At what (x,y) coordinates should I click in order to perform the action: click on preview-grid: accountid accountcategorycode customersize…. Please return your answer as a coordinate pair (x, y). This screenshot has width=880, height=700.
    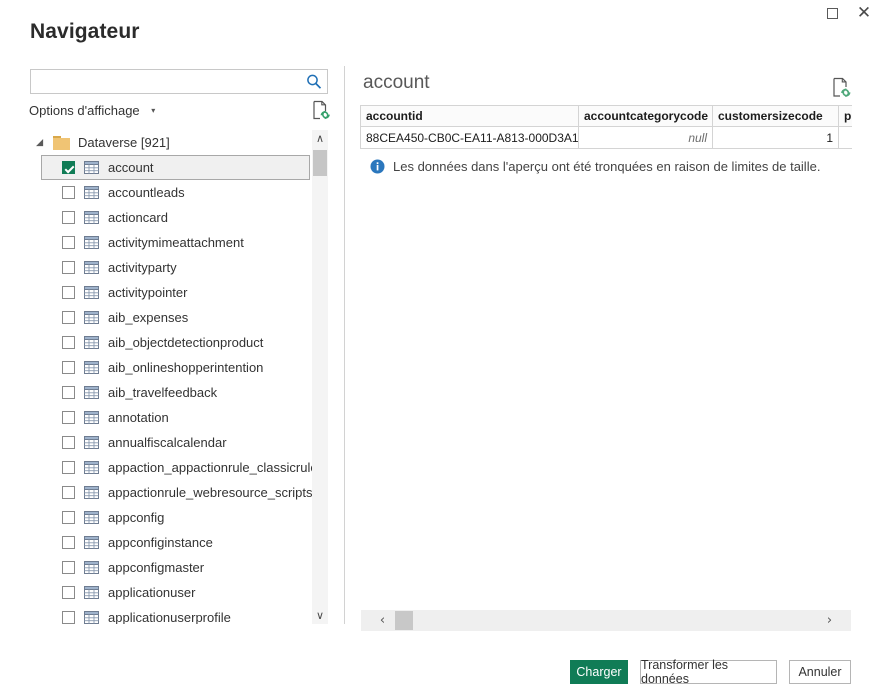
    Looking at the image, I should click on (606, 127).